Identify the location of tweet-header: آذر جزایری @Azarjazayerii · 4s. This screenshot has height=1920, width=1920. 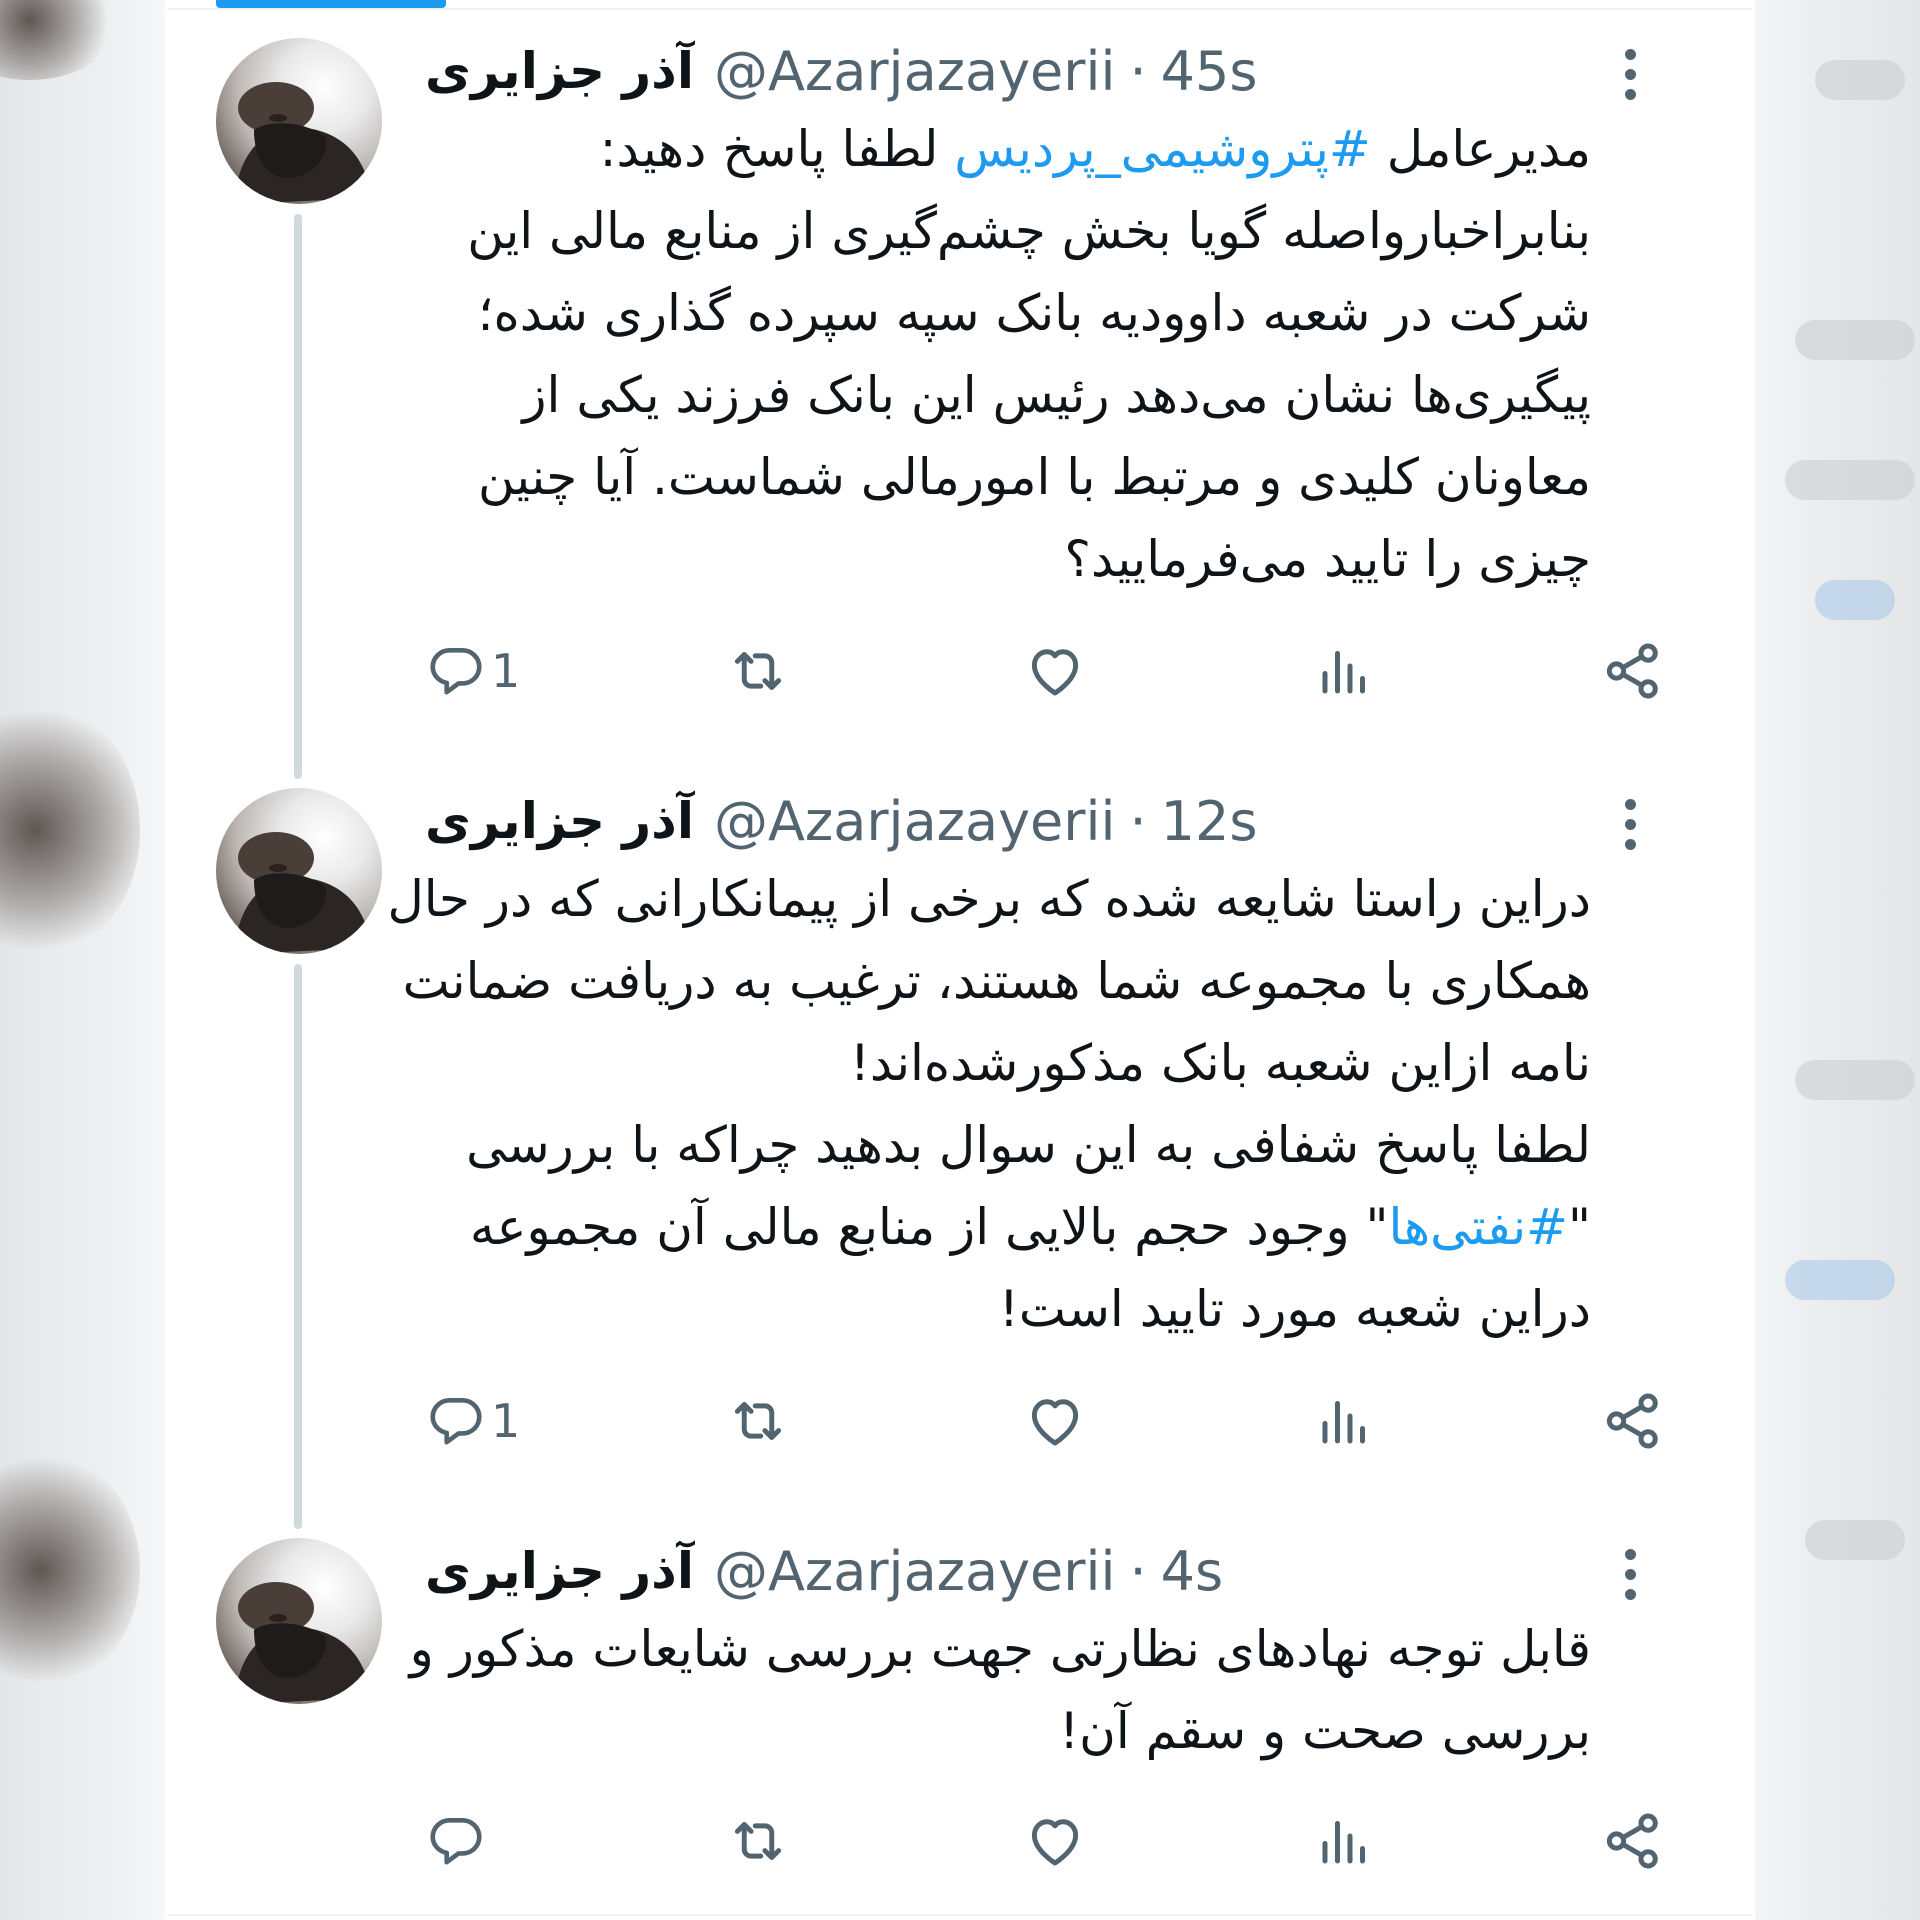
(995, 1571).